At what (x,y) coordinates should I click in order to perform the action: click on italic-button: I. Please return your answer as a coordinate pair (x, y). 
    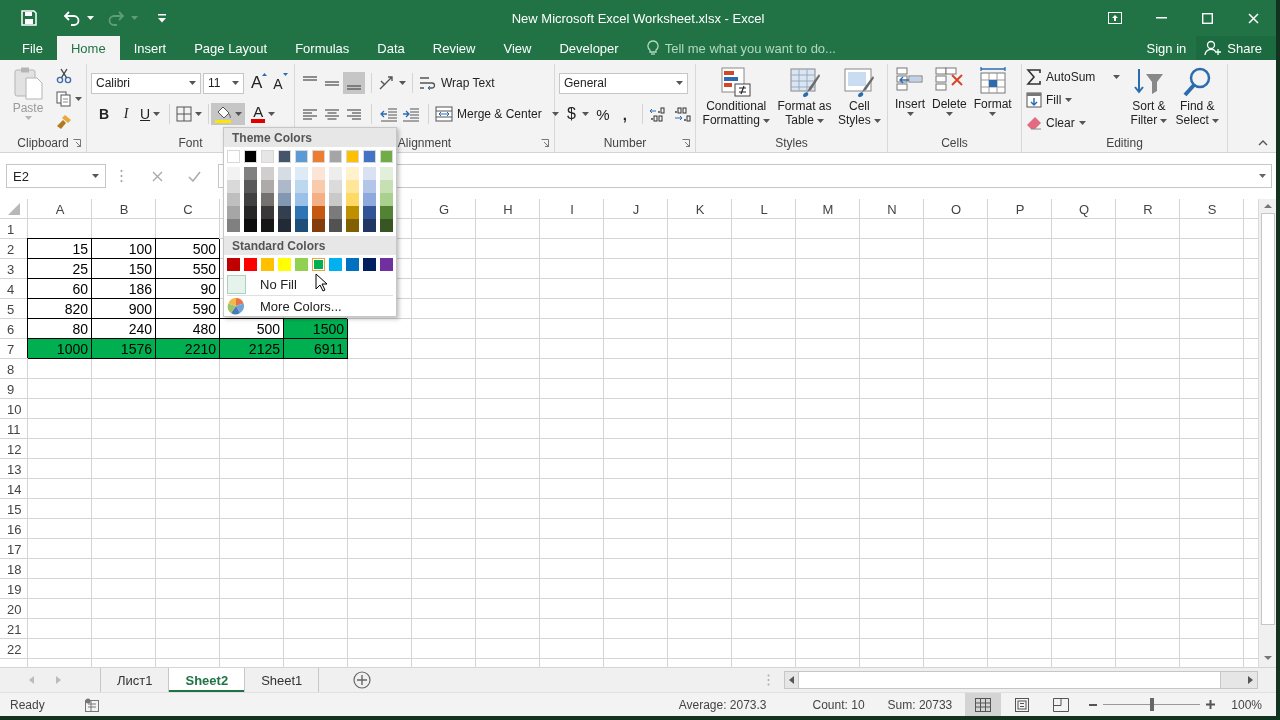
    Looking at the image, I should click on (126, 114).